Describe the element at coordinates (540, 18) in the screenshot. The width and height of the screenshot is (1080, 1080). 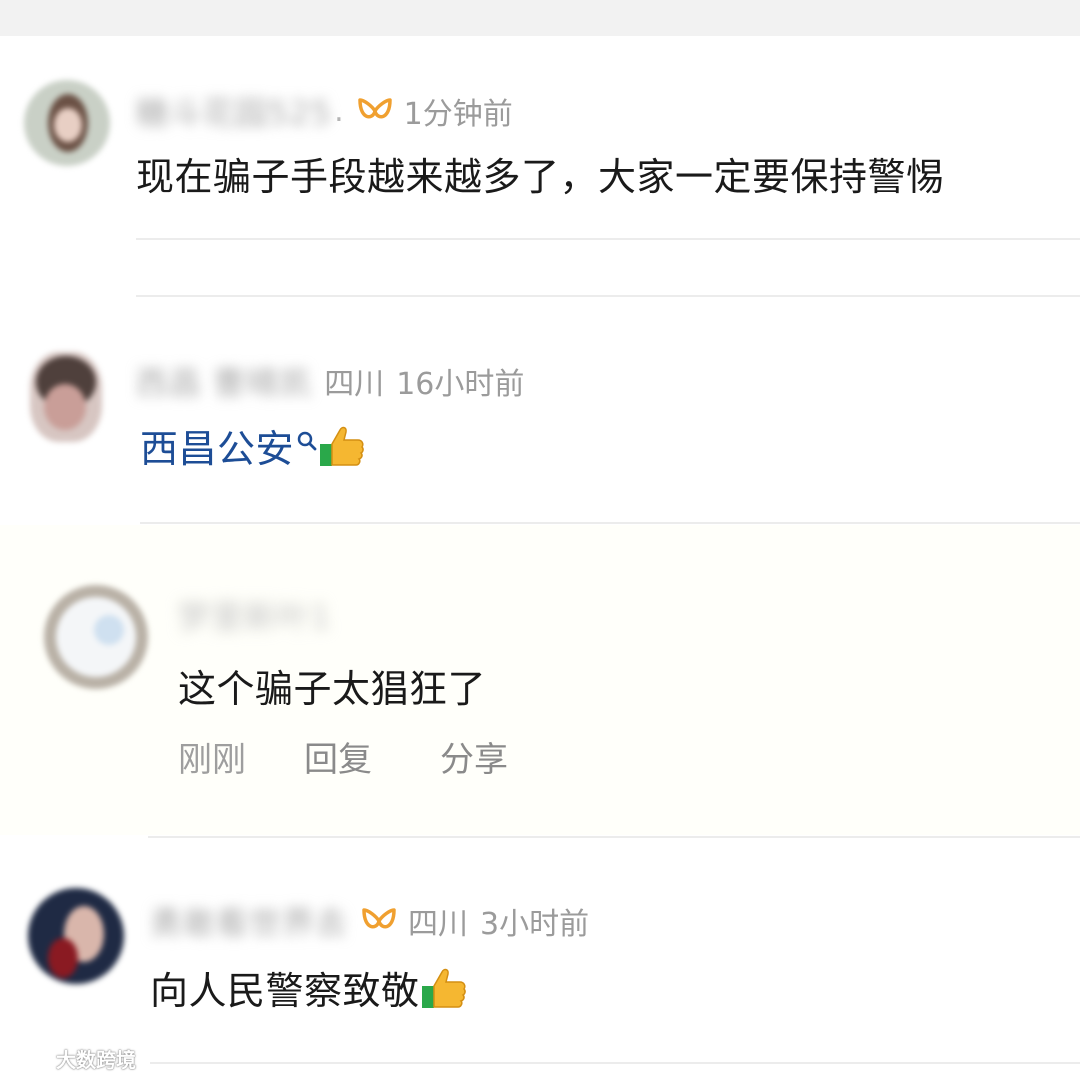
I see `top-bar` at that location.